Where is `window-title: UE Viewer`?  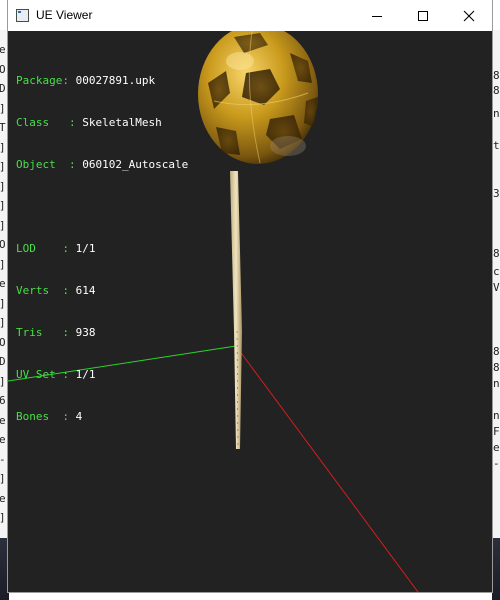
window-title: UE Viewer is located at coordinates (64, 15).